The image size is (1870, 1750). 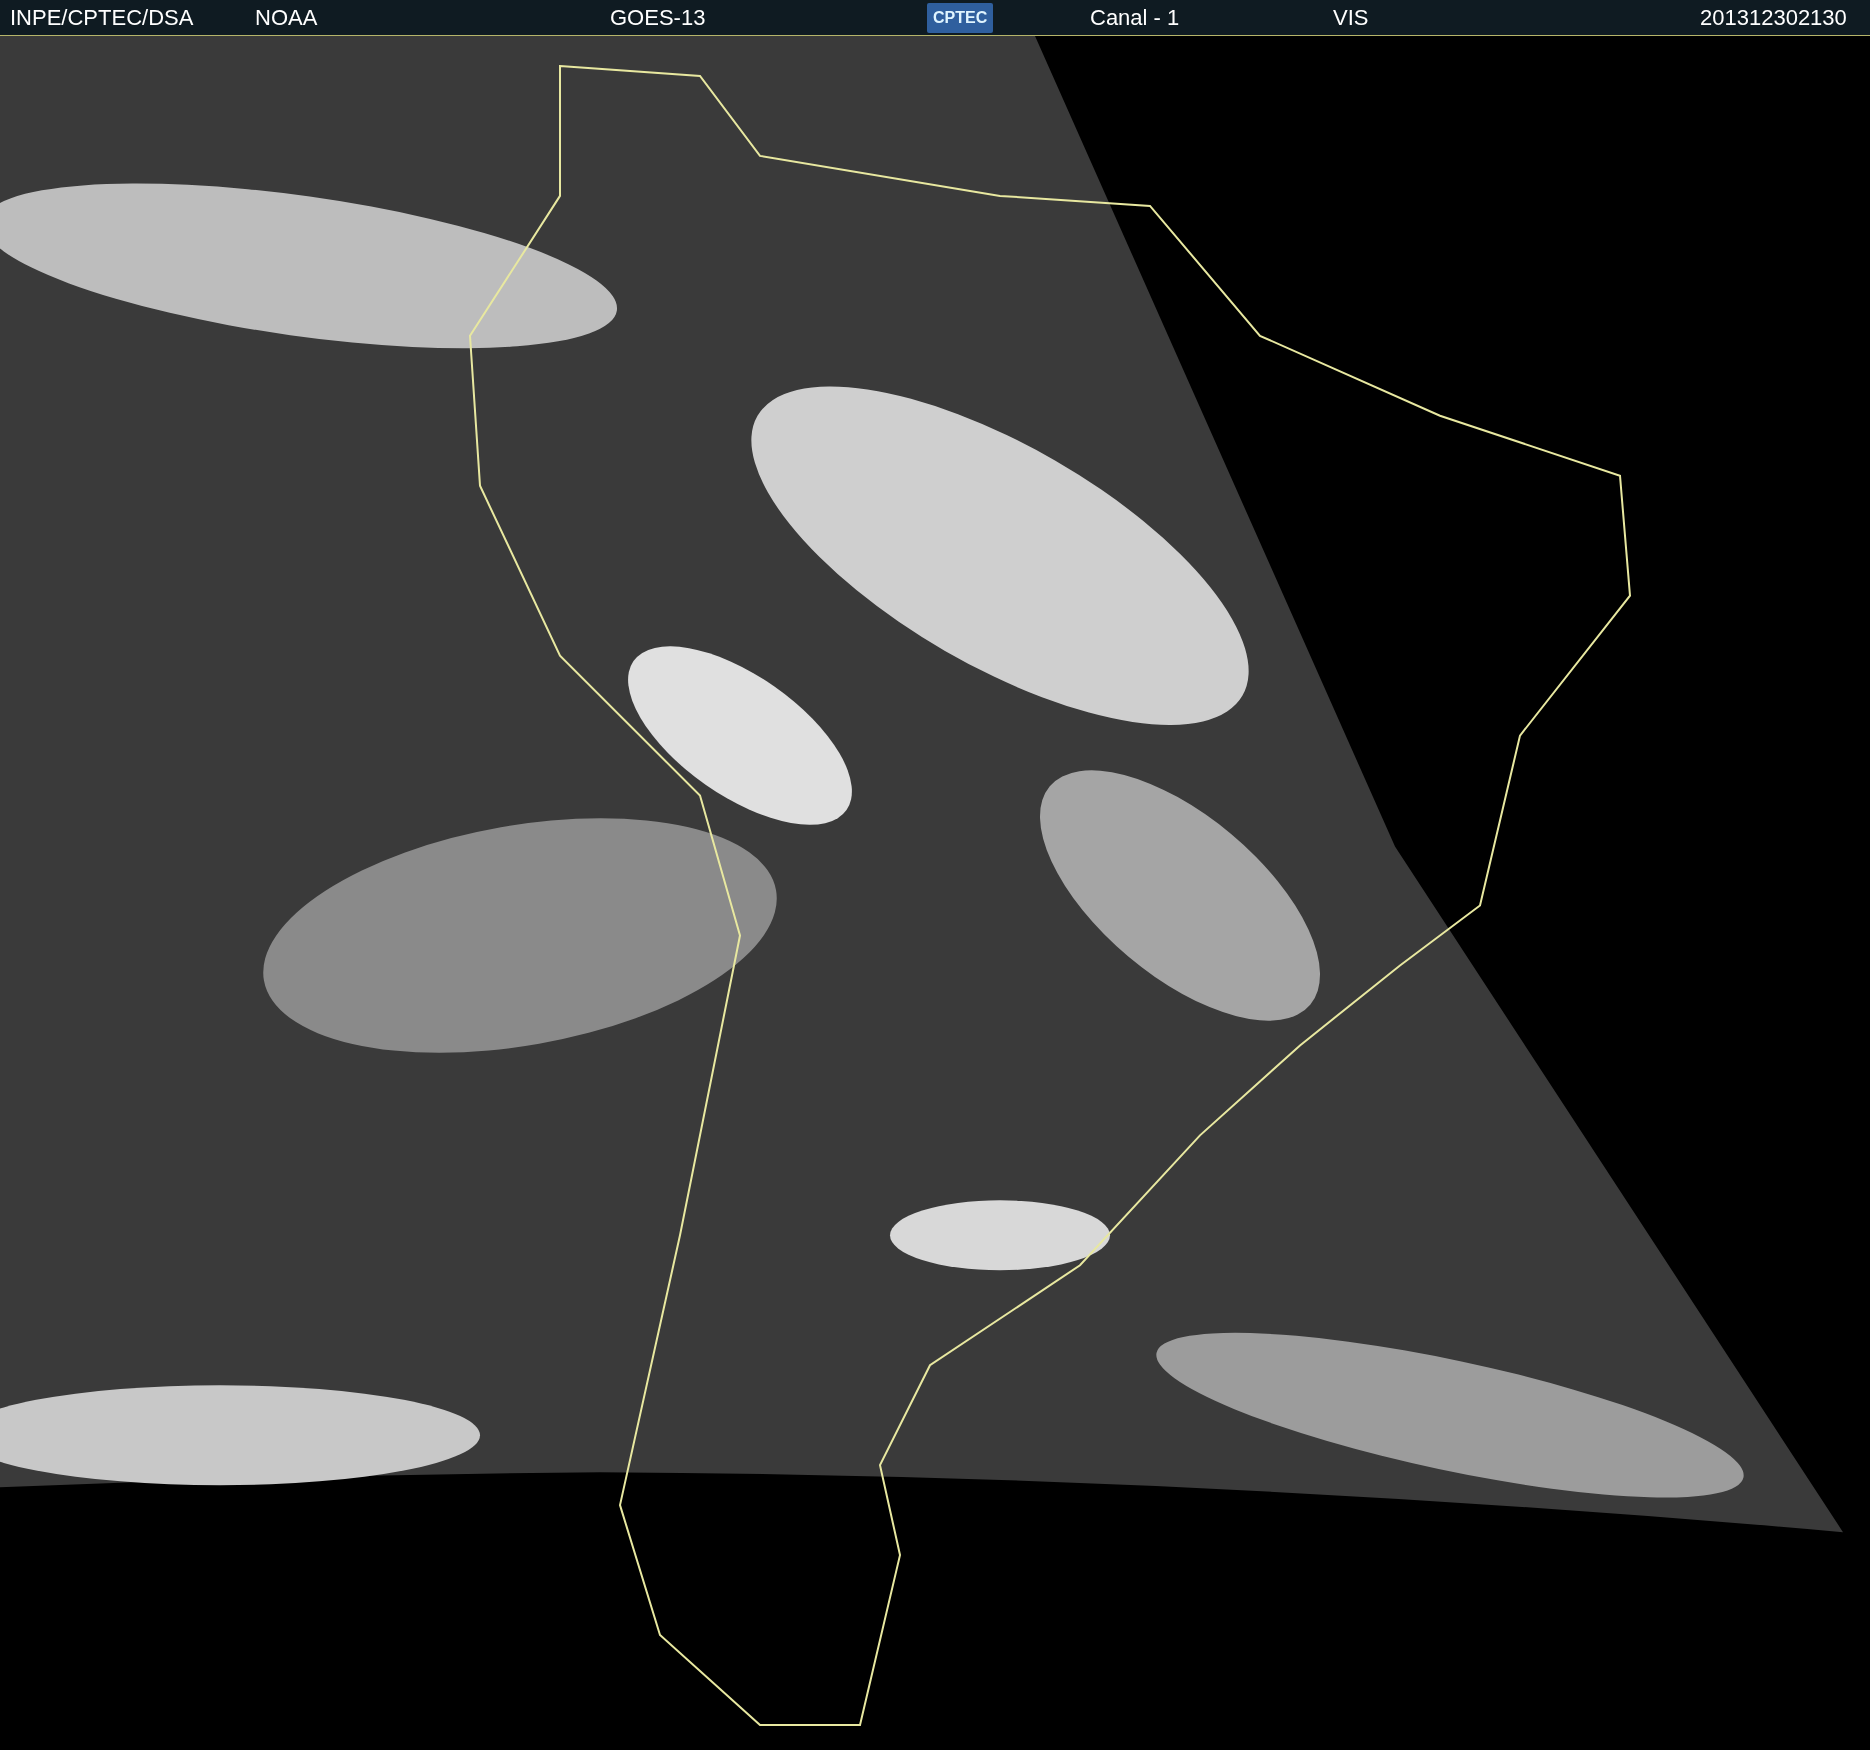 I want to click on logo: CPTEC, so click(x=960, y=17).